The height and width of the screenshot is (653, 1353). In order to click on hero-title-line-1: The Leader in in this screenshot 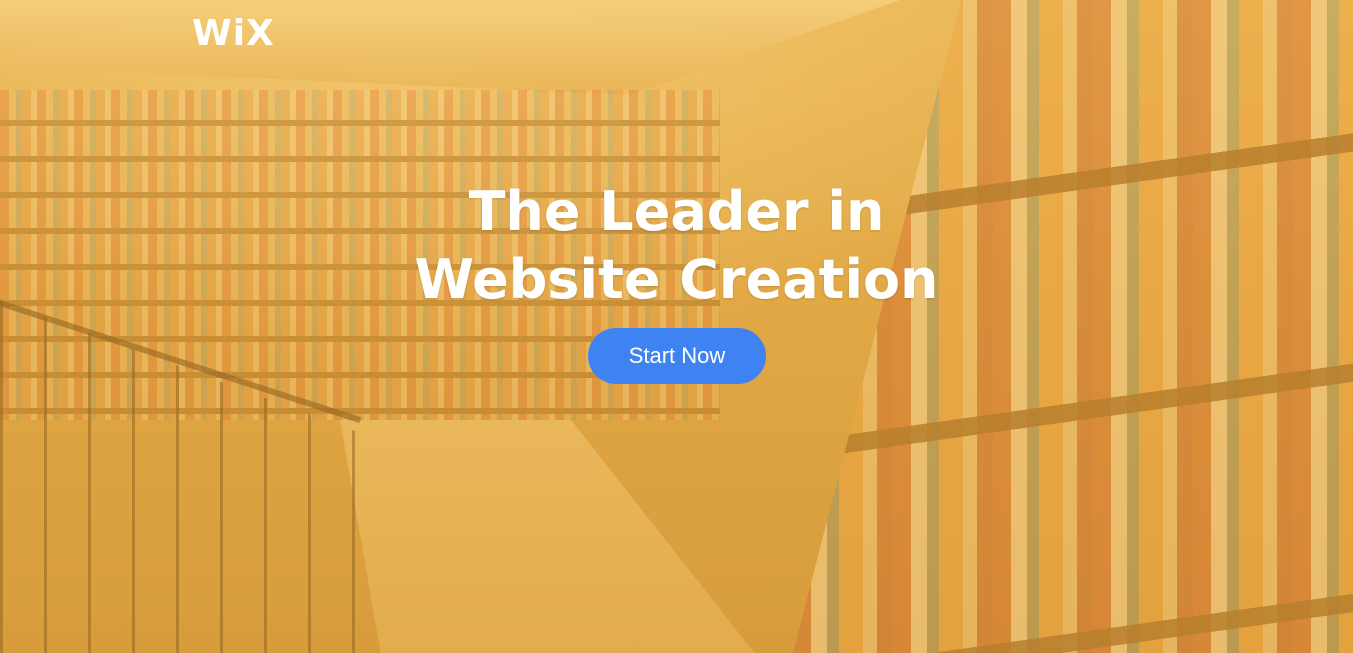, I will do `click(676, 211)`.